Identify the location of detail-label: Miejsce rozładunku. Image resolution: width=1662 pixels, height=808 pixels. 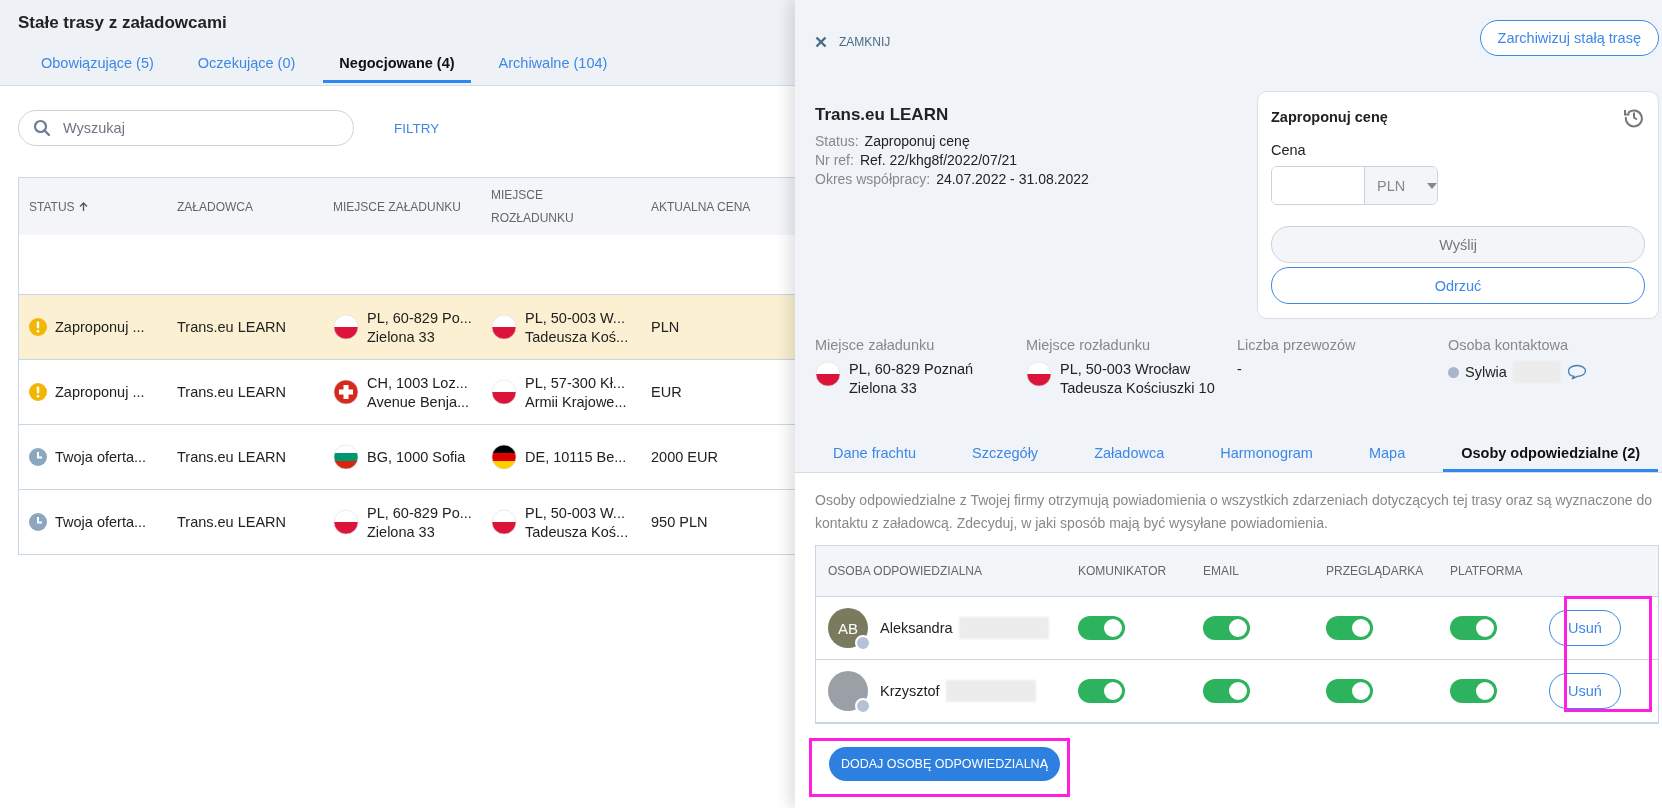
(1089, 345).